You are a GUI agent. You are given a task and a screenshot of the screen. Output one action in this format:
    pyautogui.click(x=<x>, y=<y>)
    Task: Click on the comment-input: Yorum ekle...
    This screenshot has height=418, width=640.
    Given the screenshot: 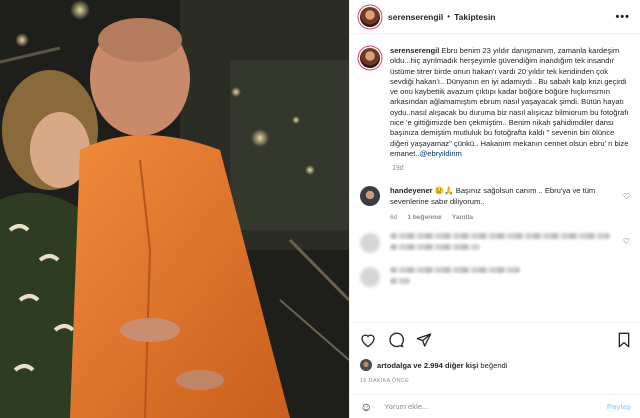 What is the action you would take?
    pyautogui.click(x=406, y=406)
    